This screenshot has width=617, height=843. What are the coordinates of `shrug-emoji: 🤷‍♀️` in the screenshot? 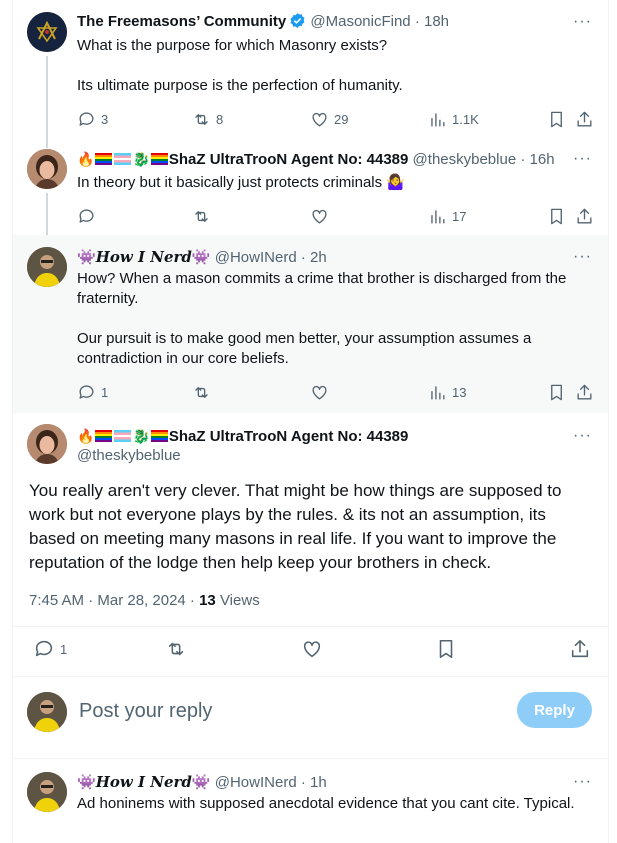 It's located at (395, 182).